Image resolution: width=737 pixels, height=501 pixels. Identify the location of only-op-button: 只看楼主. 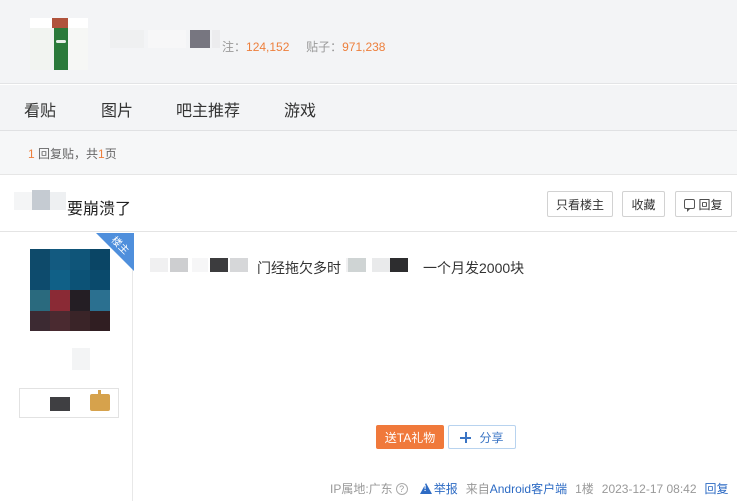
(580, 204).